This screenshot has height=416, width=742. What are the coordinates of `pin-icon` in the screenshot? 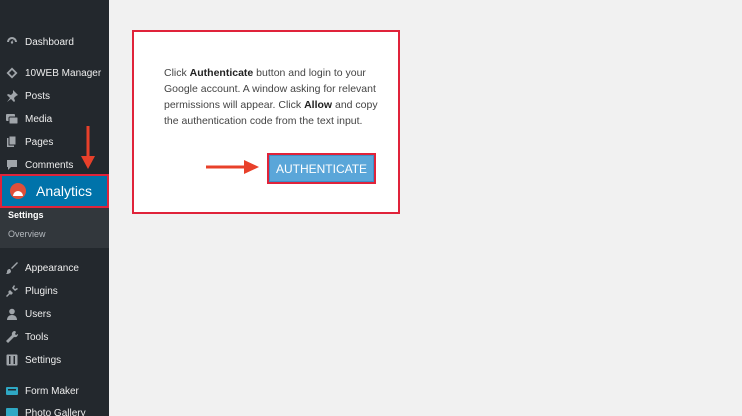 It's located at (12, 96).